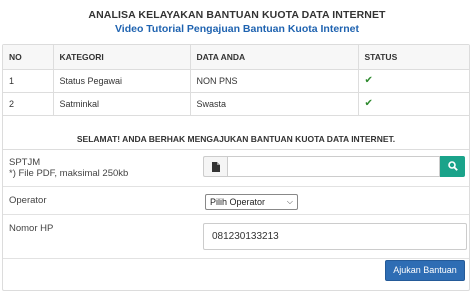 The height and width of the screenshot is (294, 474). I want to click on cell-no: 1, so click(28, 80).